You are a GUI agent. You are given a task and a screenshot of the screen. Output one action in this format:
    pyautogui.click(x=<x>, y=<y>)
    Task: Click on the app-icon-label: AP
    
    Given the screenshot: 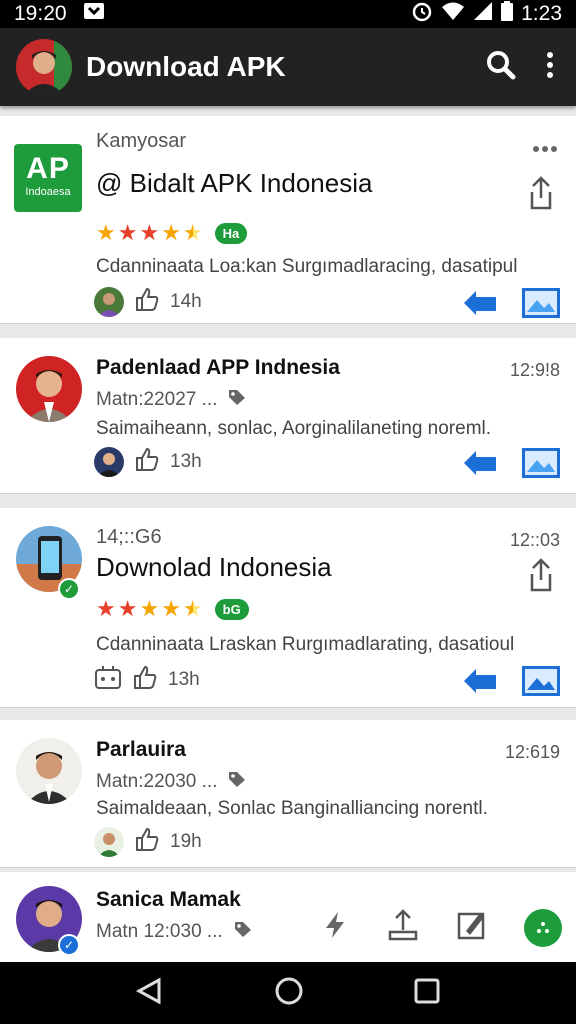 What is the action you would take?
    pyautogui.click(x=48, y=168)
    